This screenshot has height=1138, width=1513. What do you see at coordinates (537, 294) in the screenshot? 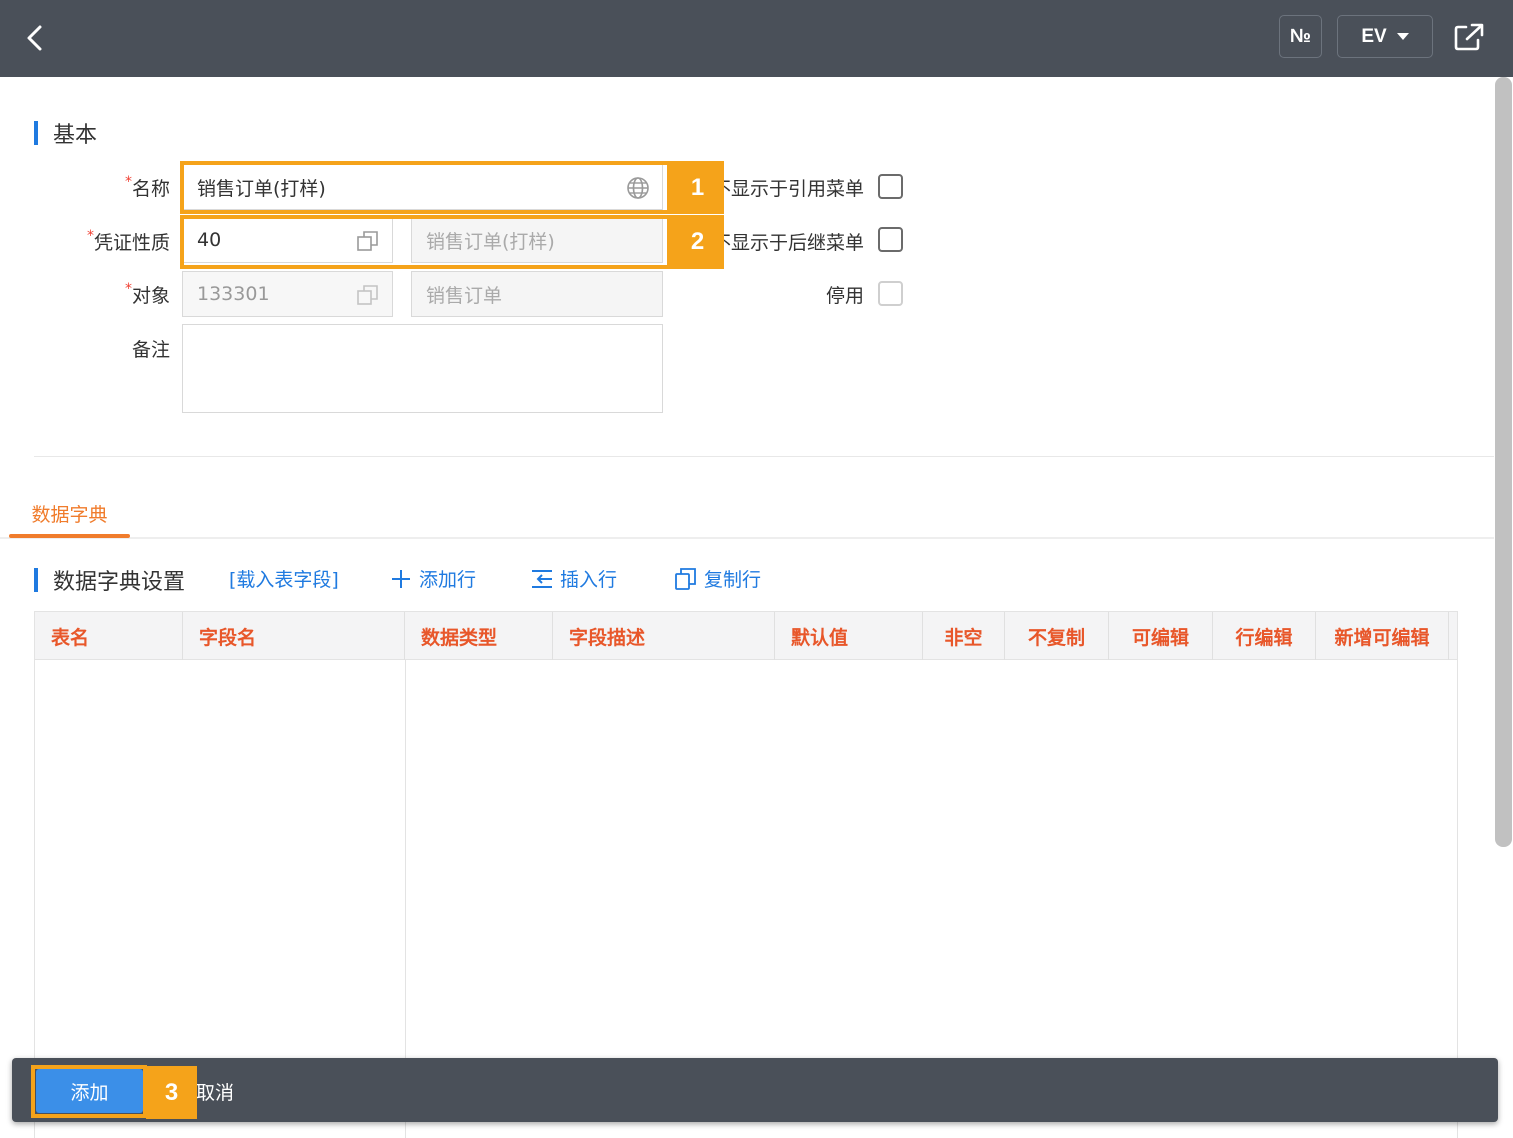
I see `object-desc-field: 销售订单` at bounding box center [537, 294].